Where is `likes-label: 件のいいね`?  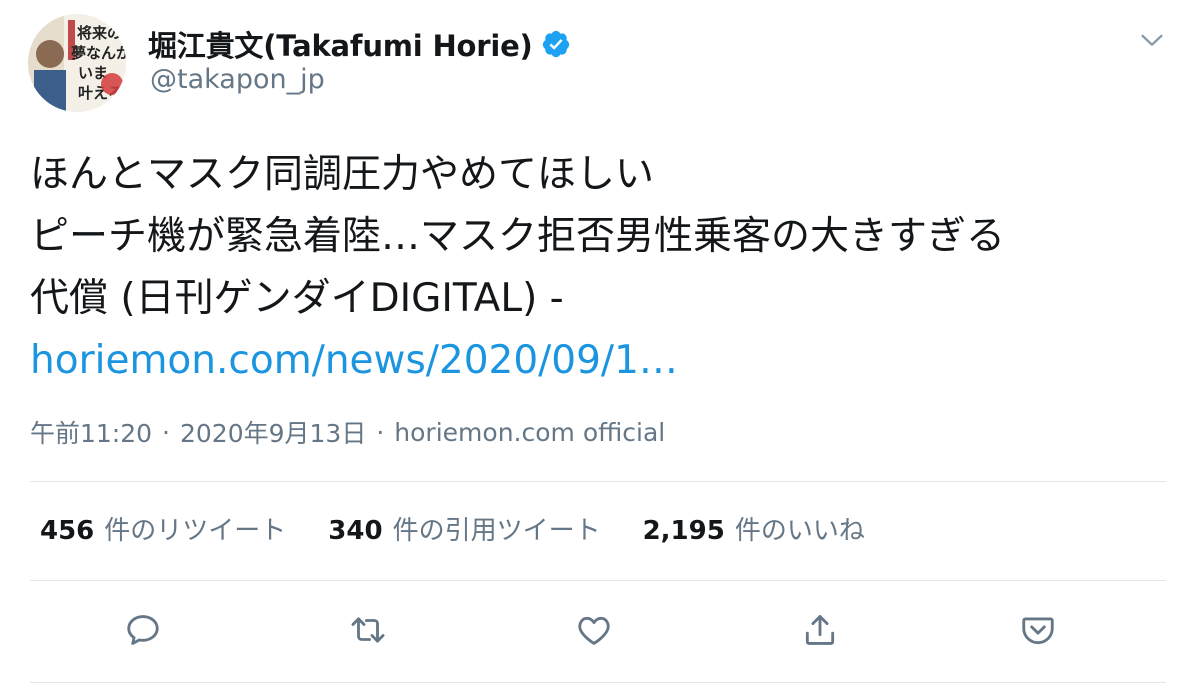
likes-label: 件のいいね is located at coordinates (799, 531).